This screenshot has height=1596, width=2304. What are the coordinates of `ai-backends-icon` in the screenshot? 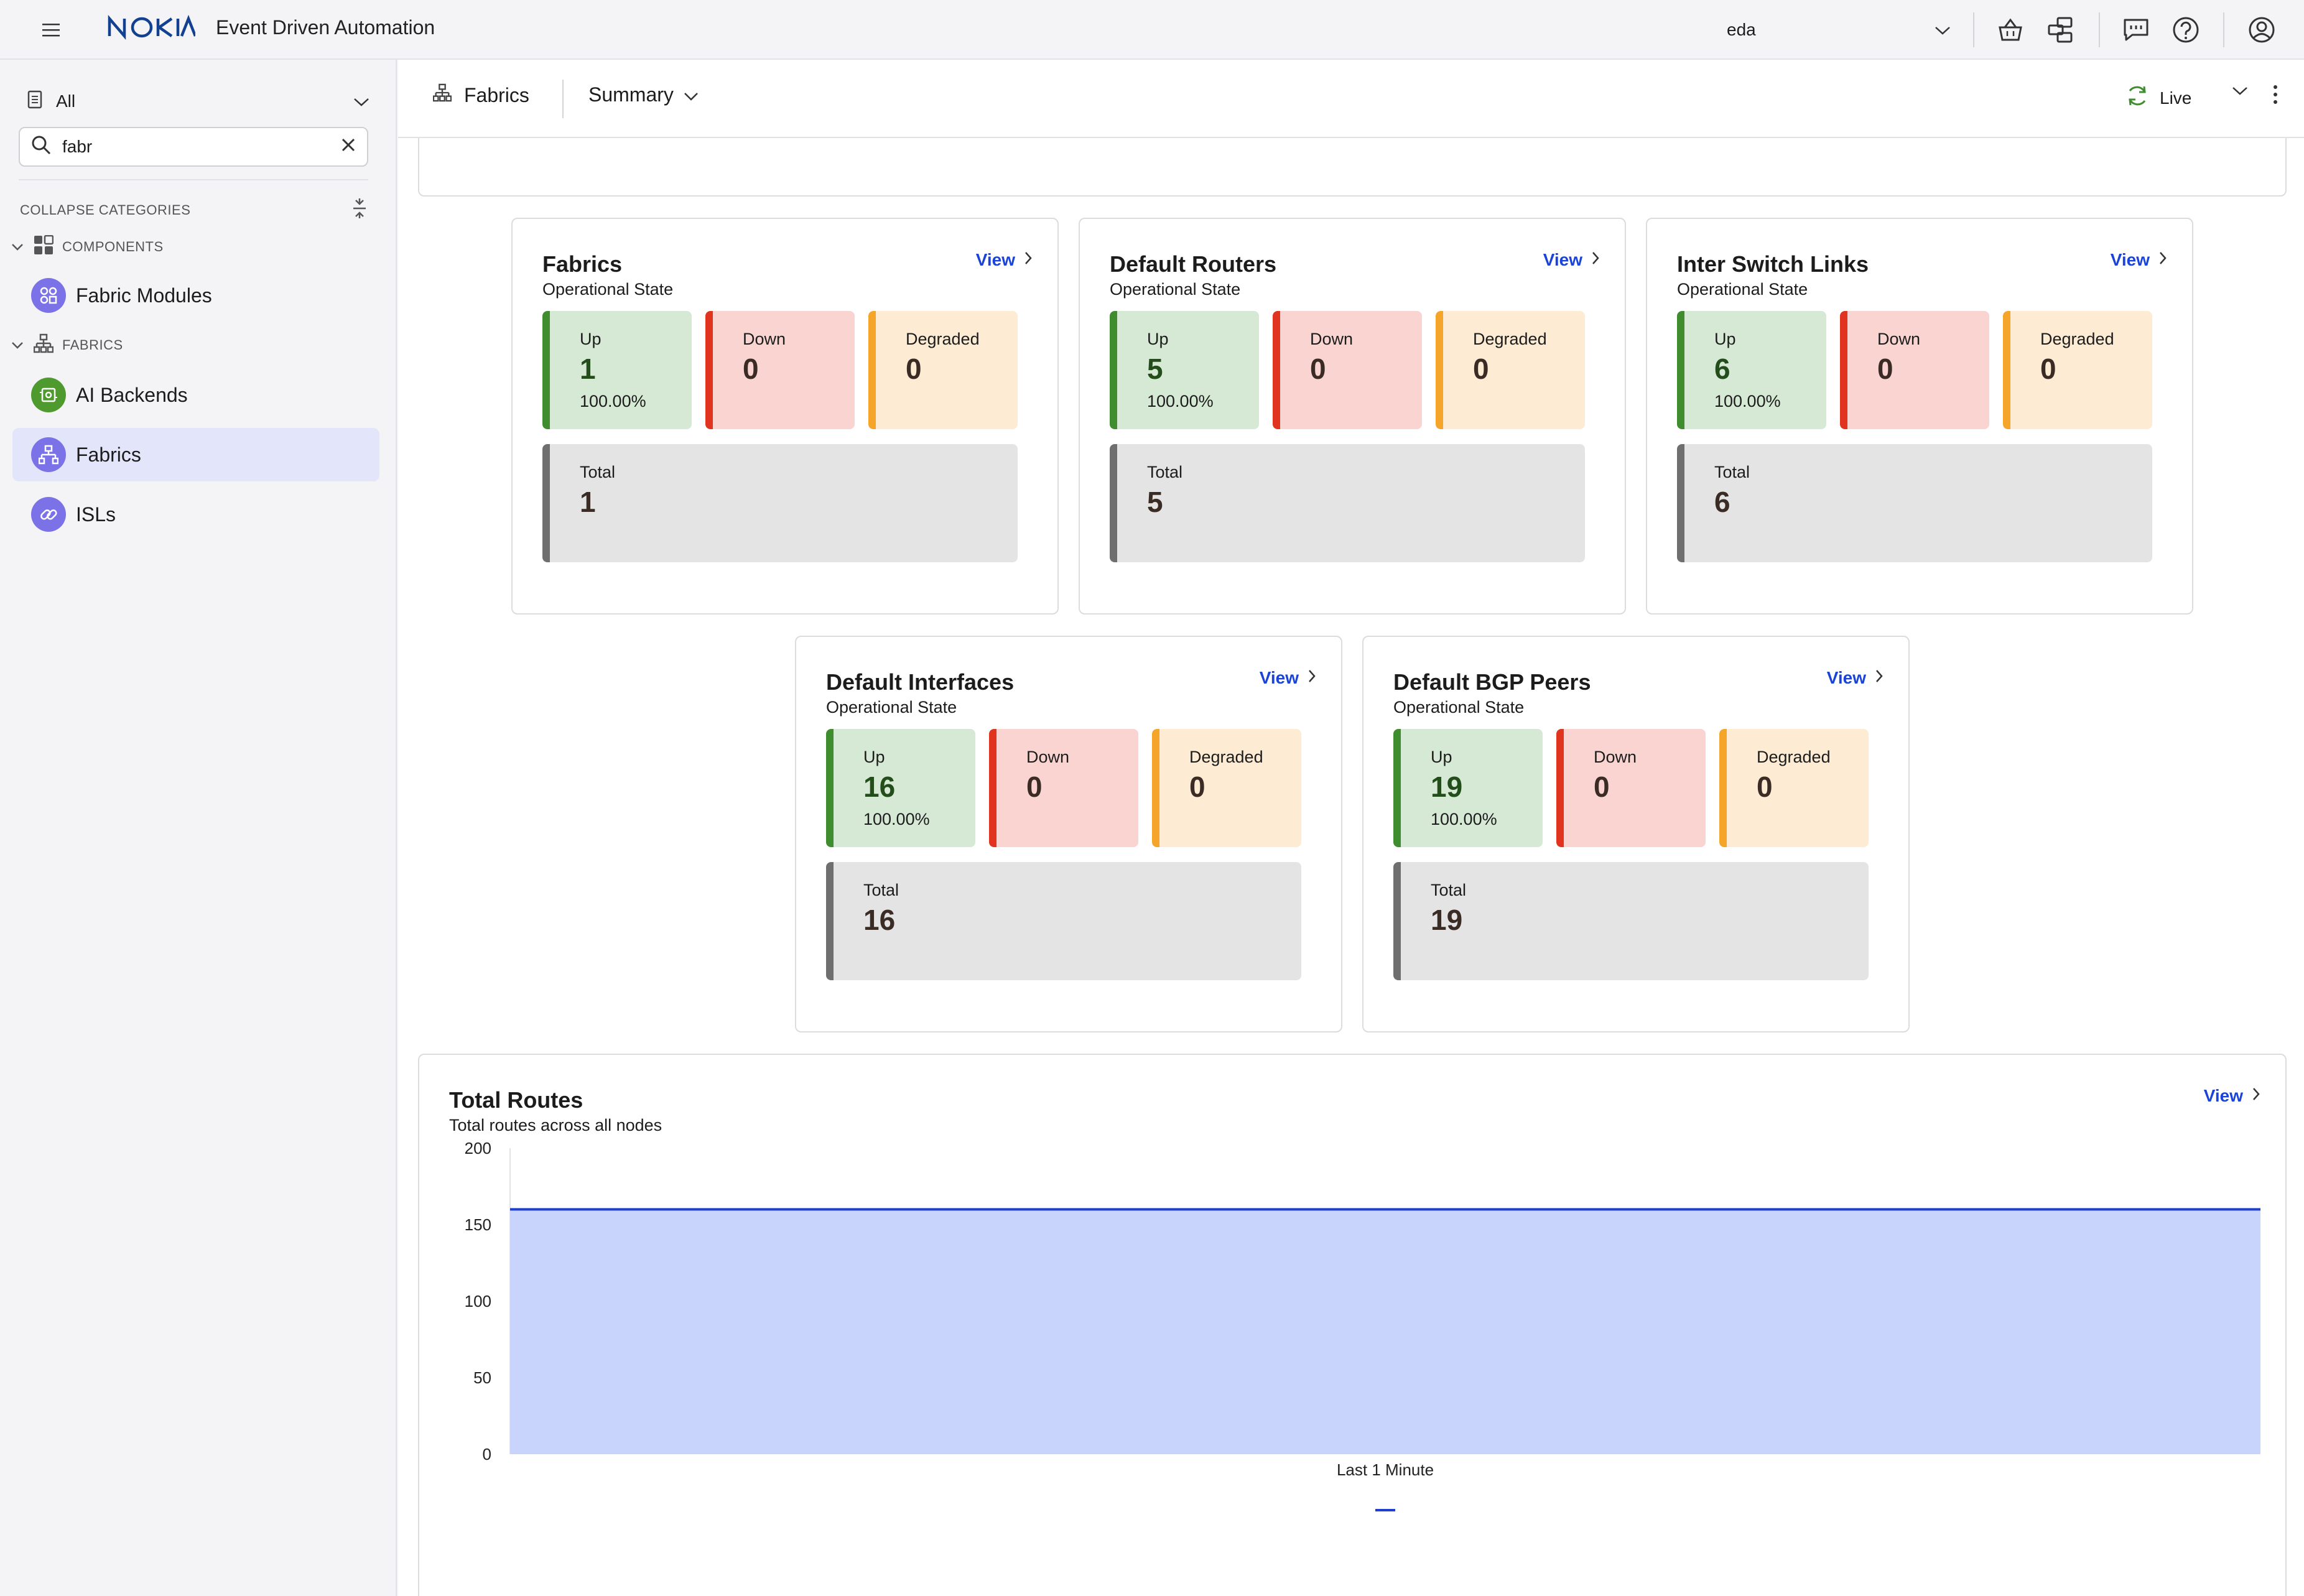 It's located at (48, 395).